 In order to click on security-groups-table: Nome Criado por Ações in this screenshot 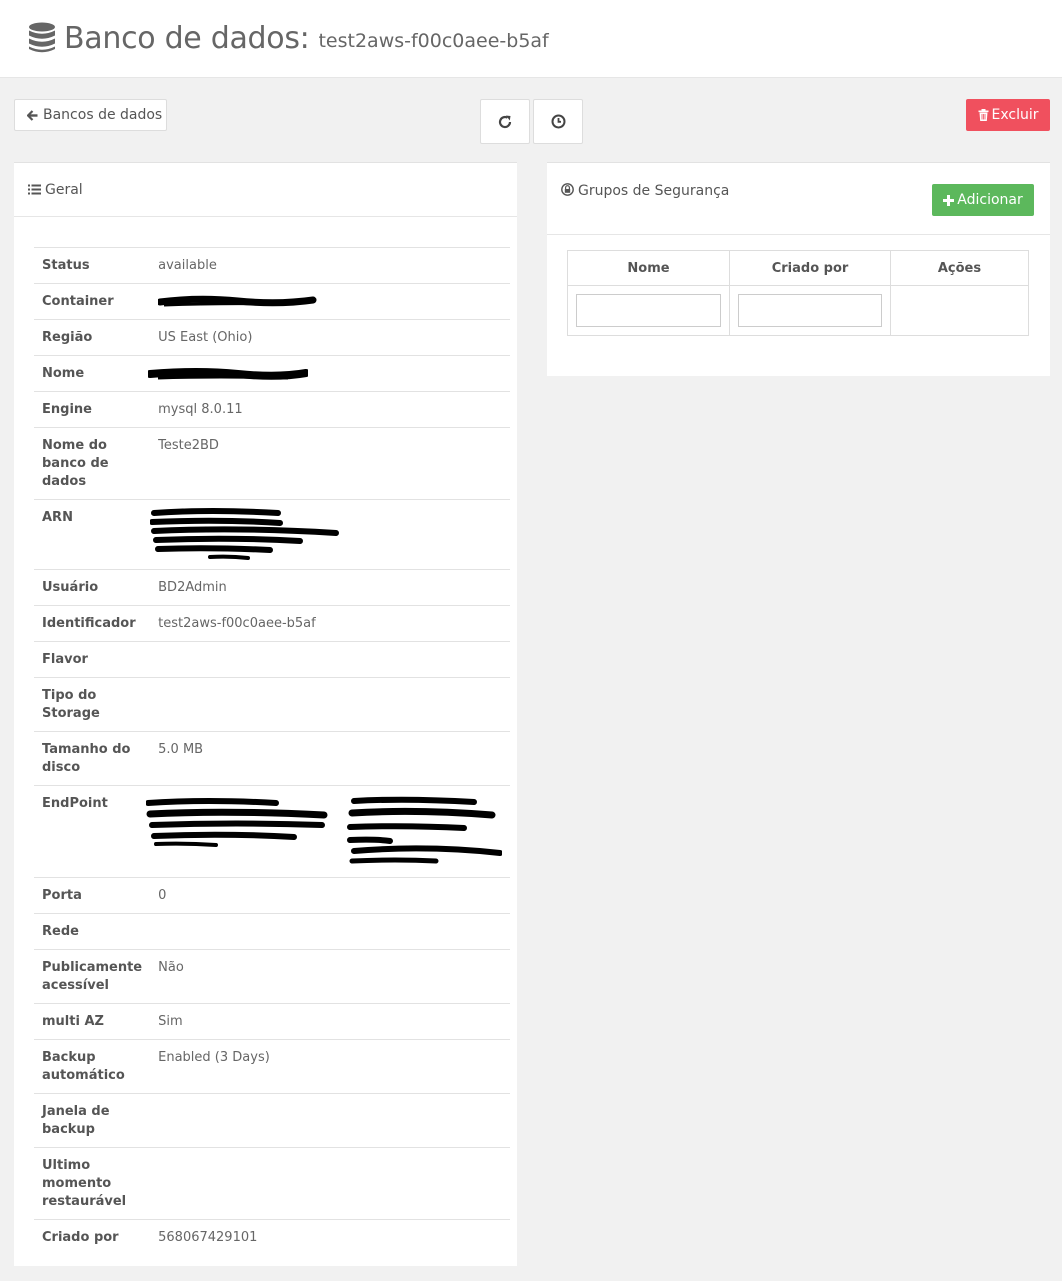, I will do `click(798, 293)`.